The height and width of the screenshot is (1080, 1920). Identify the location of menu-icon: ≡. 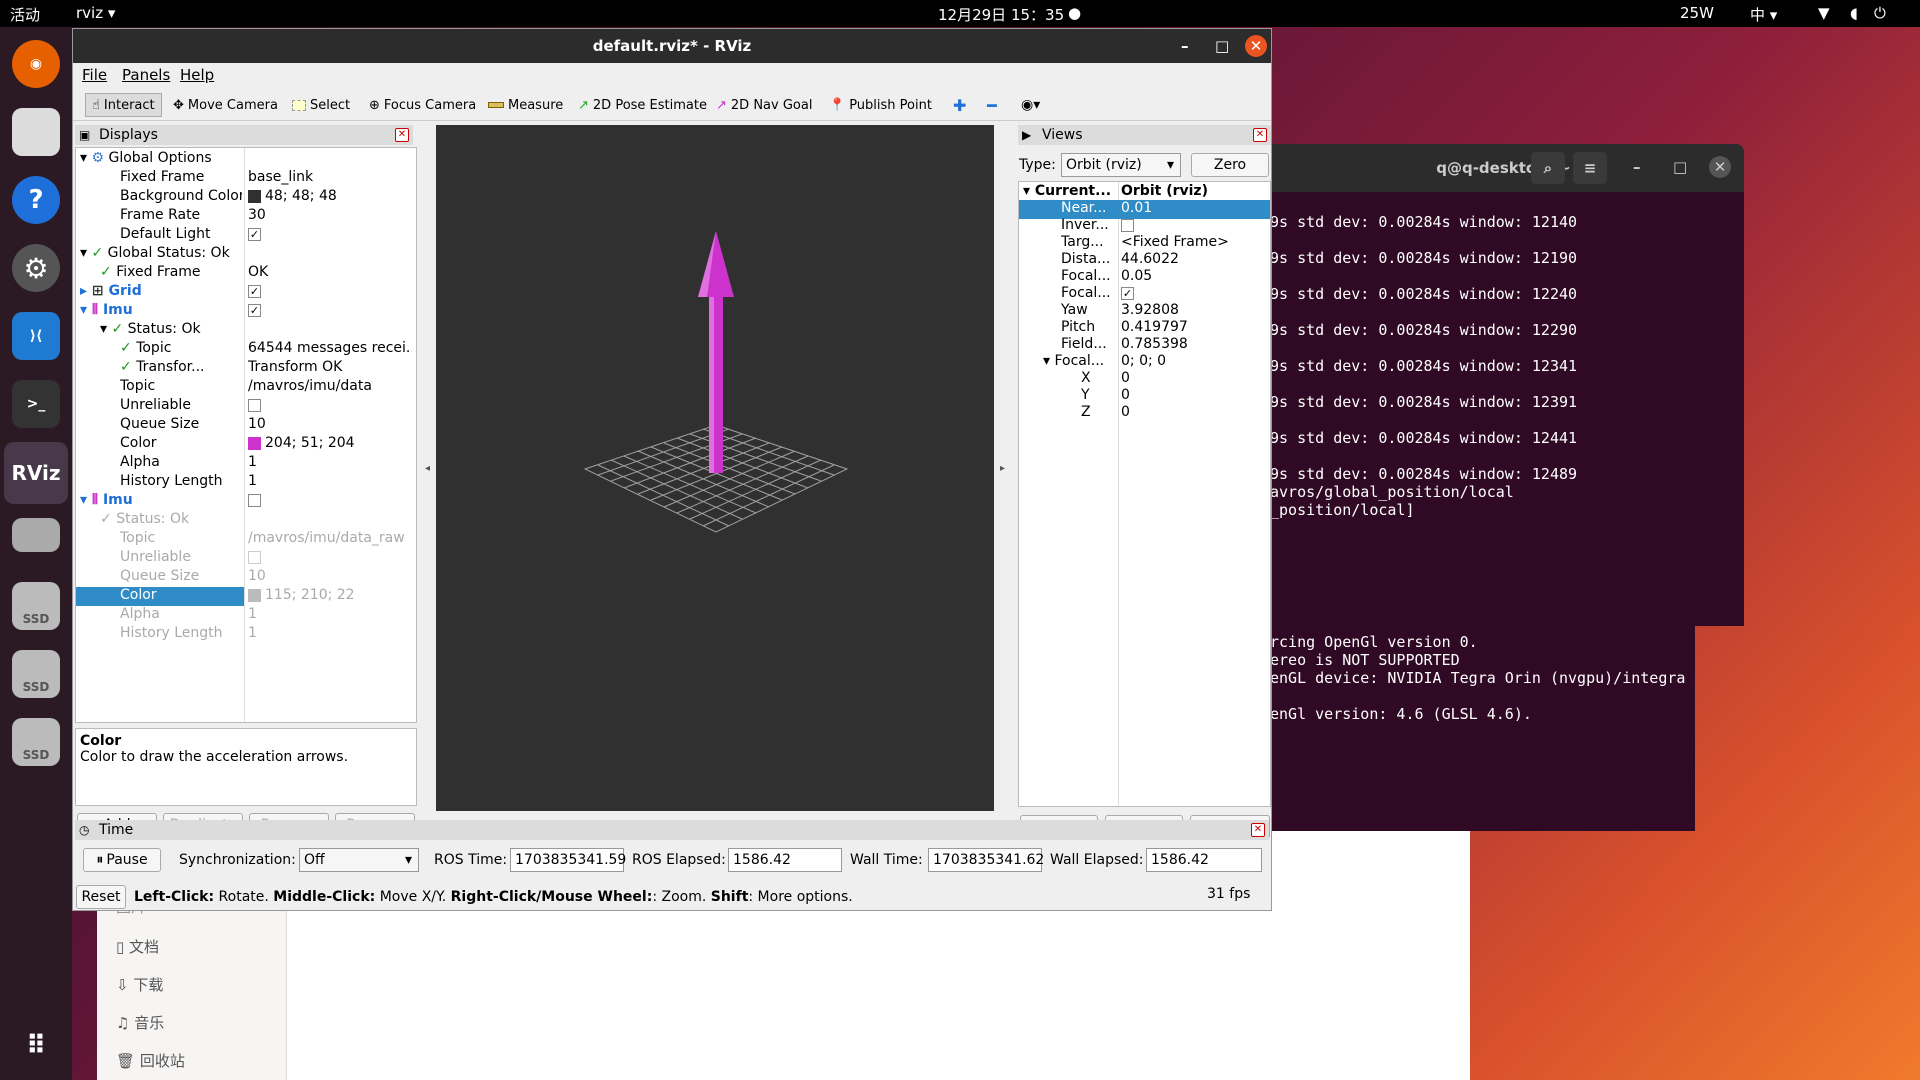
(1590, 168).